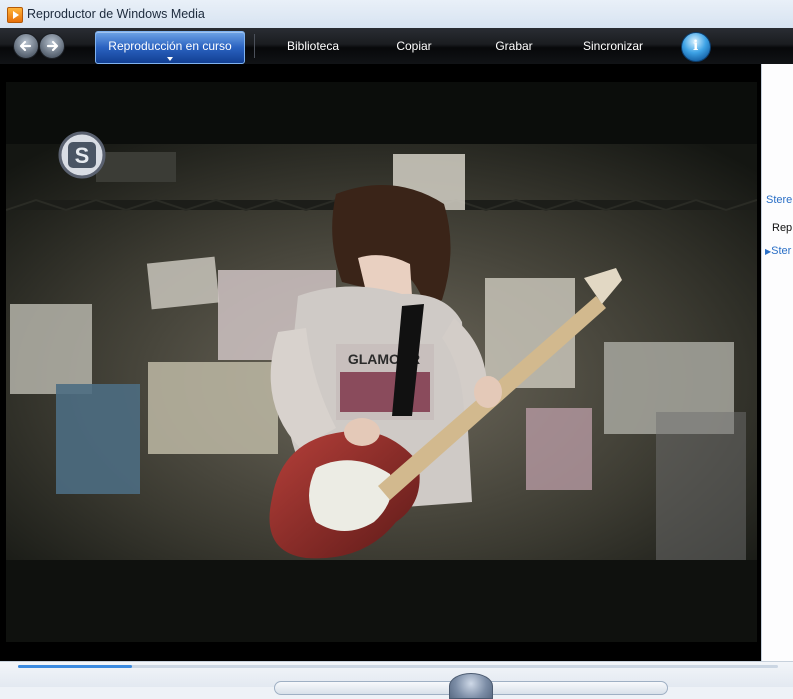 This screenshot has width=793, height=699. I want to click on channel-logo-text: S, so click(82, 155).